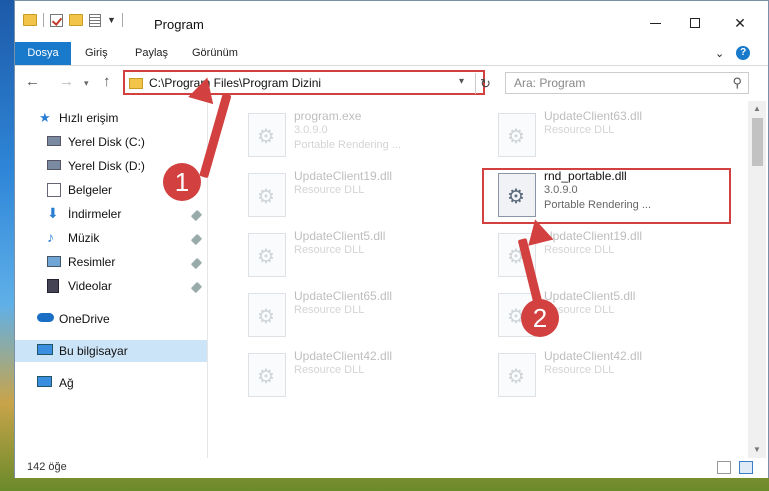 This screenshot has width=769, height=491. What do you see at coordinates (391, 468) in the screenshot?
I see `status-bar: 142 öğe` at bounding box center [391, 468].